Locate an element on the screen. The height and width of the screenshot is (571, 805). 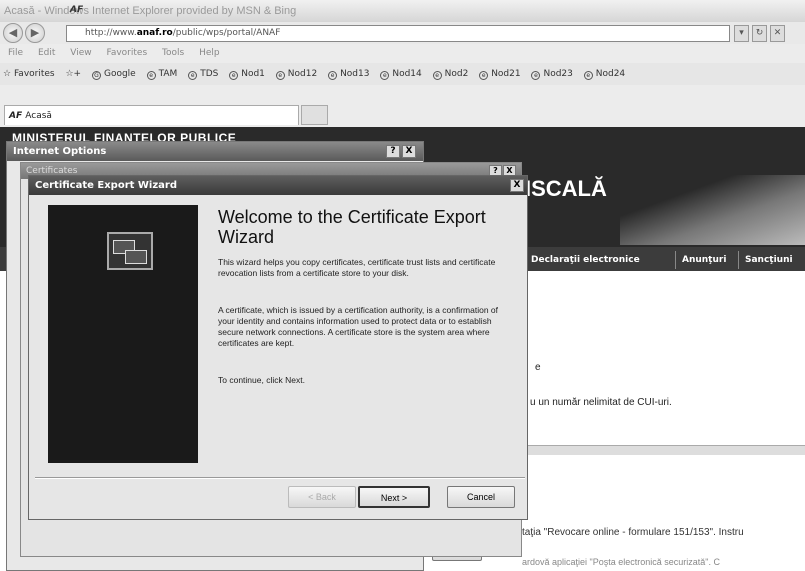
certificate-icon is located at coordinates (130, 251).